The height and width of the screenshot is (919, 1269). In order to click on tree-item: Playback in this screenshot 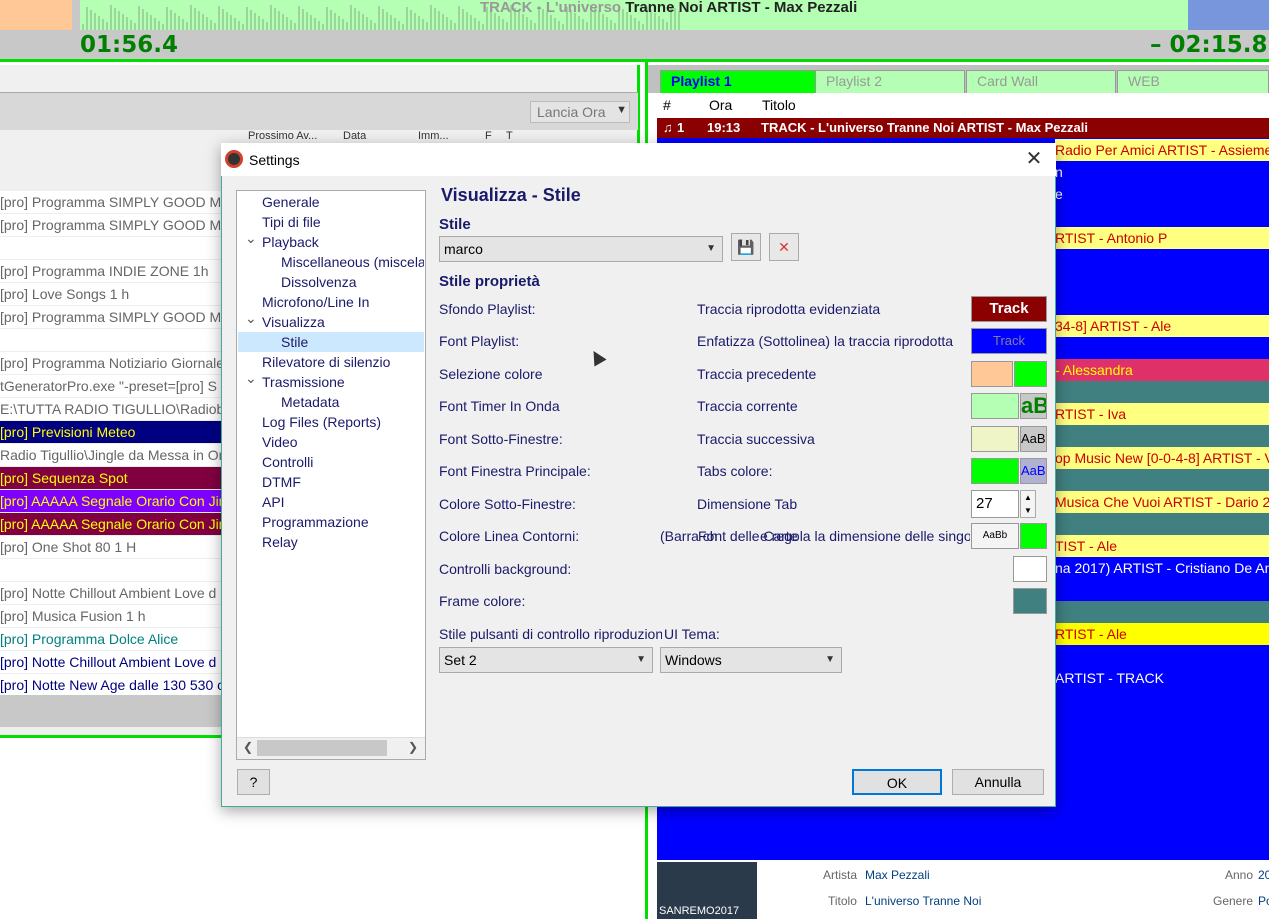, I will do `click(290, 242)`.